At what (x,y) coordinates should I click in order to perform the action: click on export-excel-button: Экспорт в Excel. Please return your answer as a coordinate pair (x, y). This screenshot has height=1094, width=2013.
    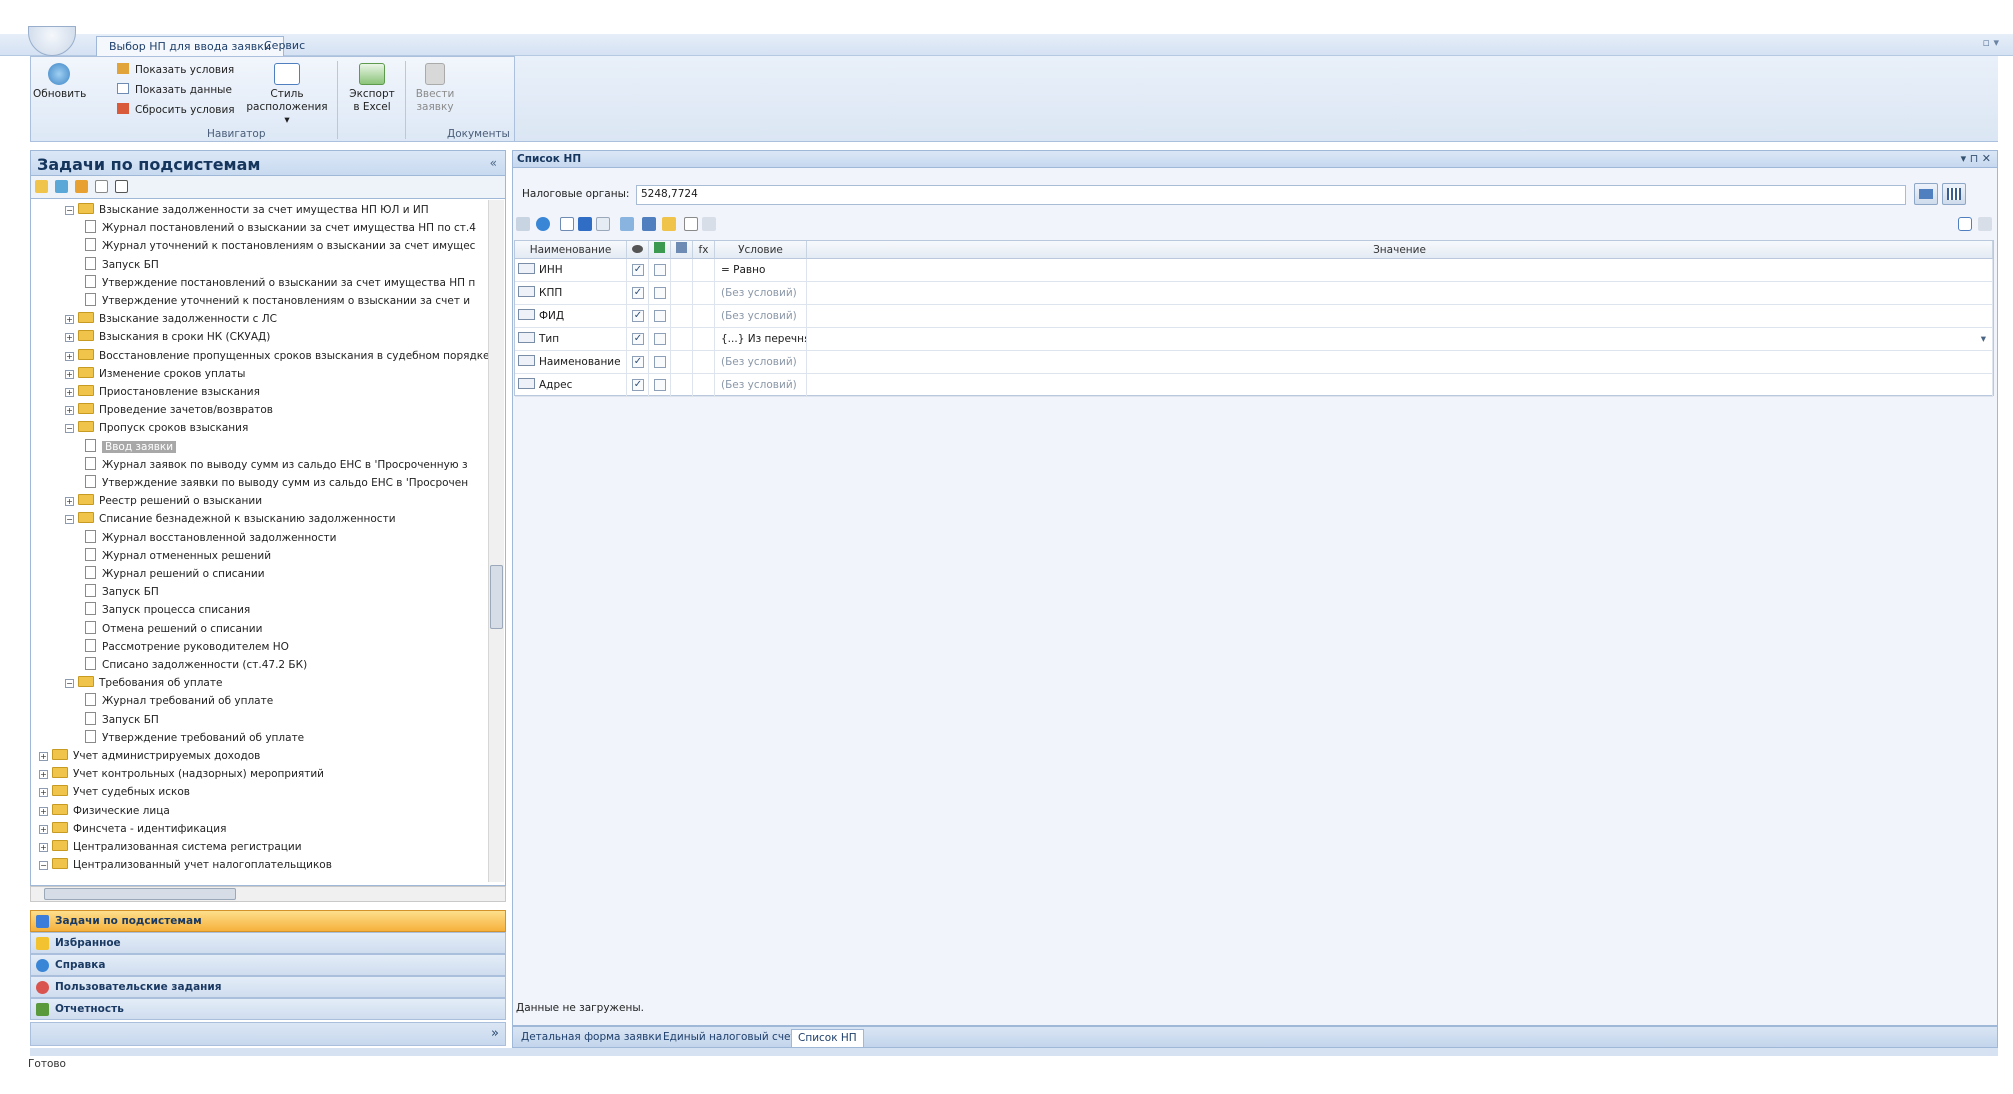
    Looking at the image, I should click on (372, 88).